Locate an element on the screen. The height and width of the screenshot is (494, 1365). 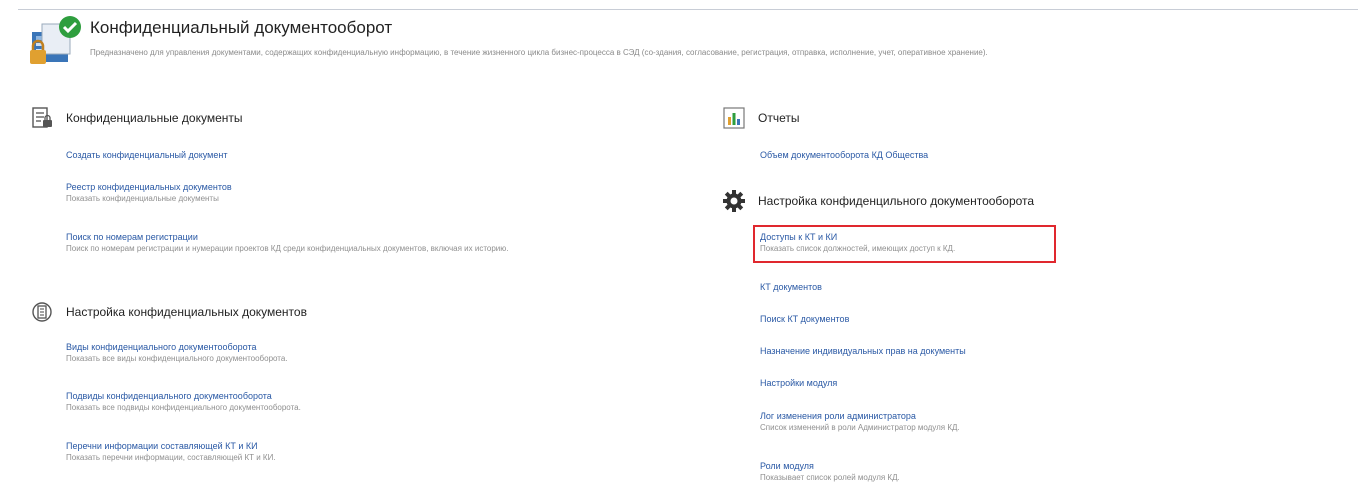
search-by-registration-link: Поиск по номерам регистрации is located at coordinates (376, 237).